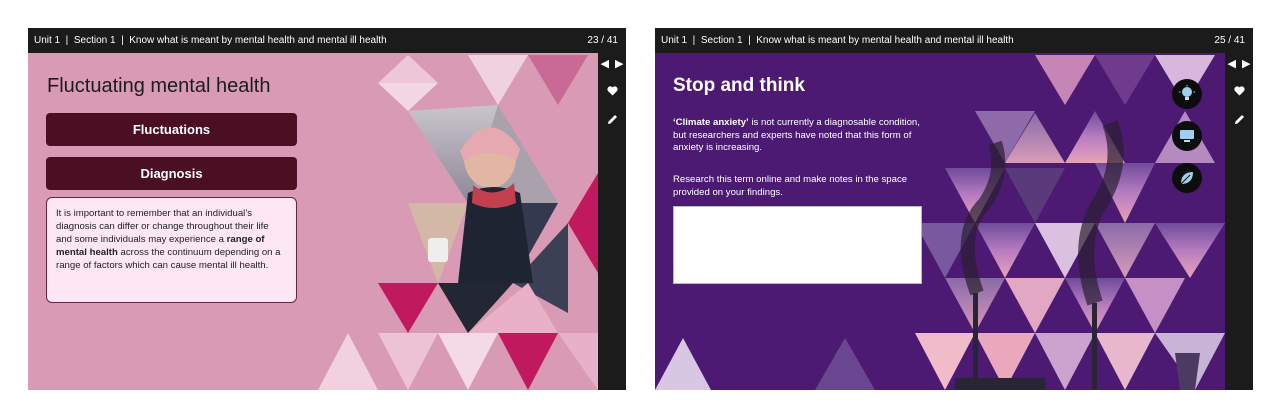 This screenshot has width=1280, height=418. I want to click on slide-title: Stop and think, so click(739, 85).